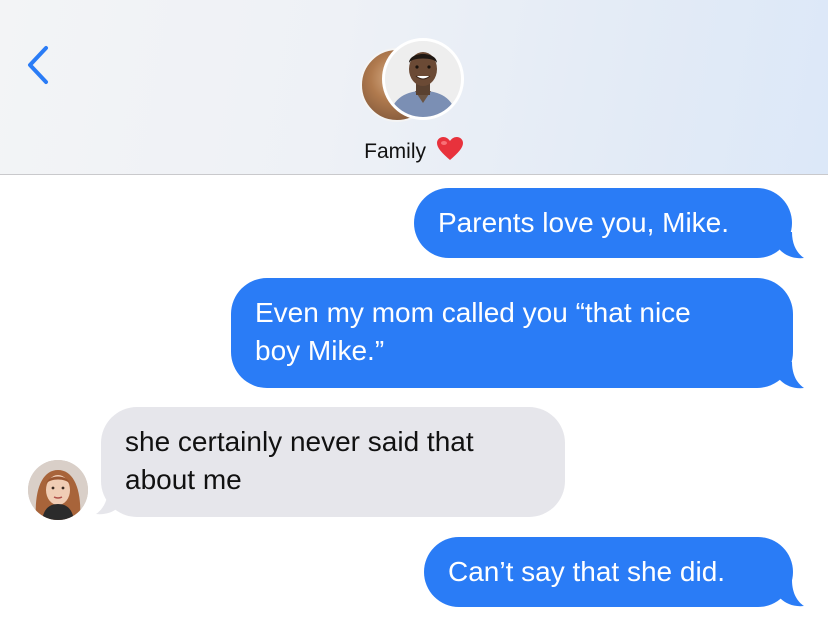 This screenshot has width=828, height=626. Describe the element at coordinates (584, 222) in the screenshot. I see `message-text: Parents love you, Mike.` at that location.